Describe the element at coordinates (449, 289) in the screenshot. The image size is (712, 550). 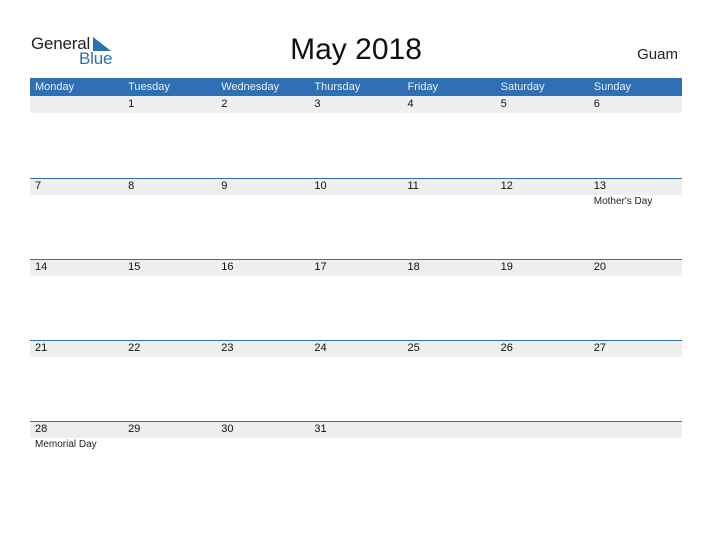
I see `day-cell: 18` at that location.